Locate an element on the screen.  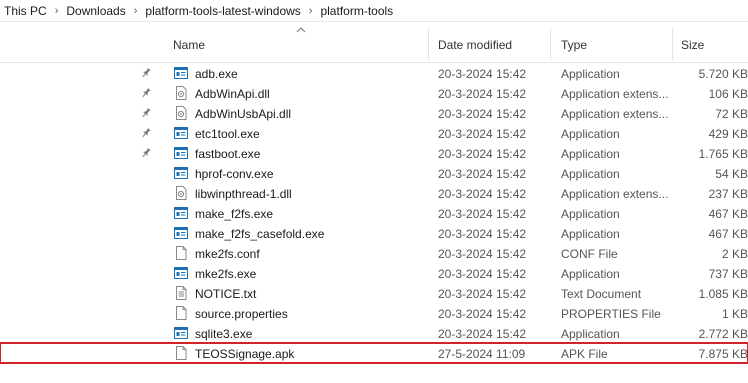
file-size: 467 KB is located at coordinates (728, 234).